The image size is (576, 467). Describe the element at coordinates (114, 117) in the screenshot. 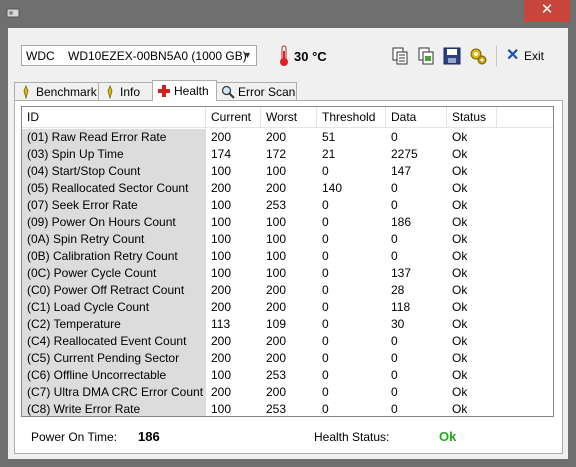

I see `col-header-id: ID` at that location.